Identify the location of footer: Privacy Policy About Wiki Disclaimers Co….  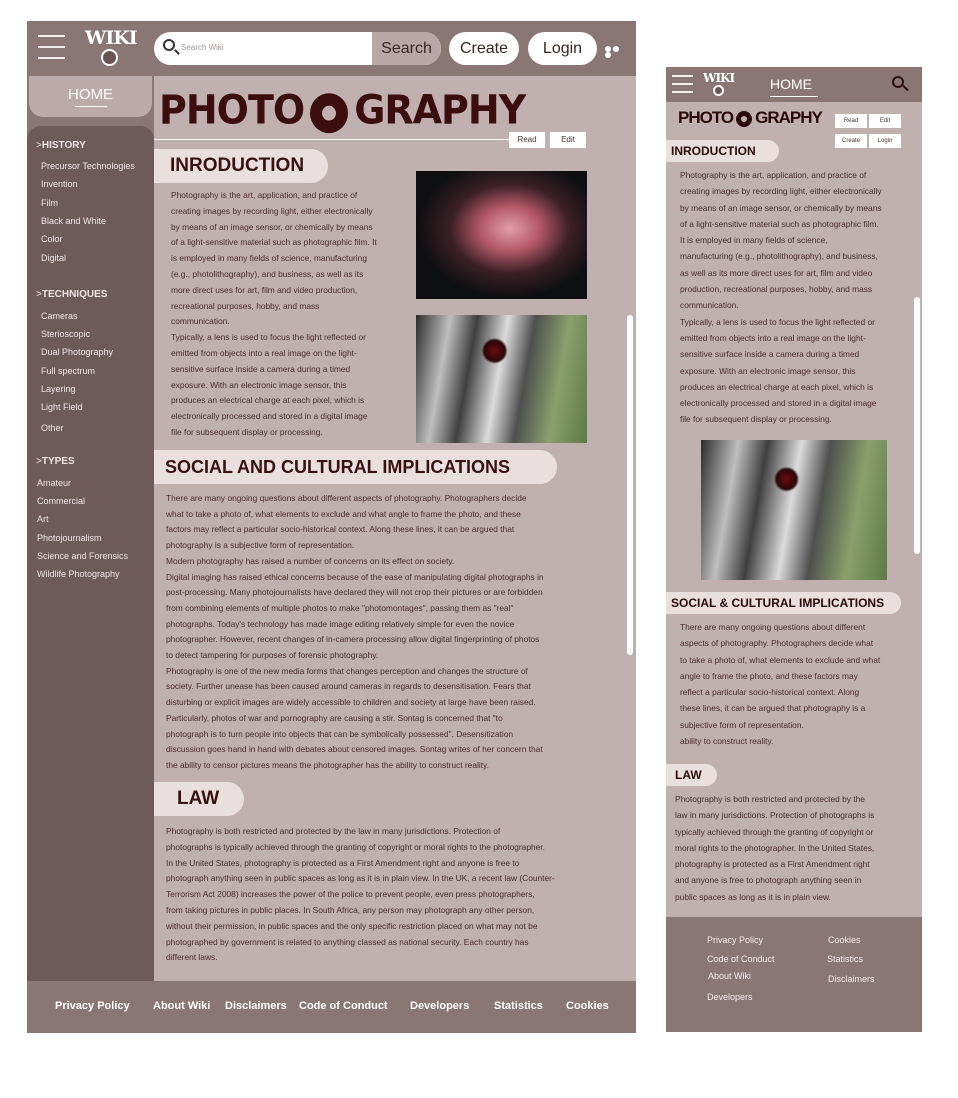
(331, 1007).